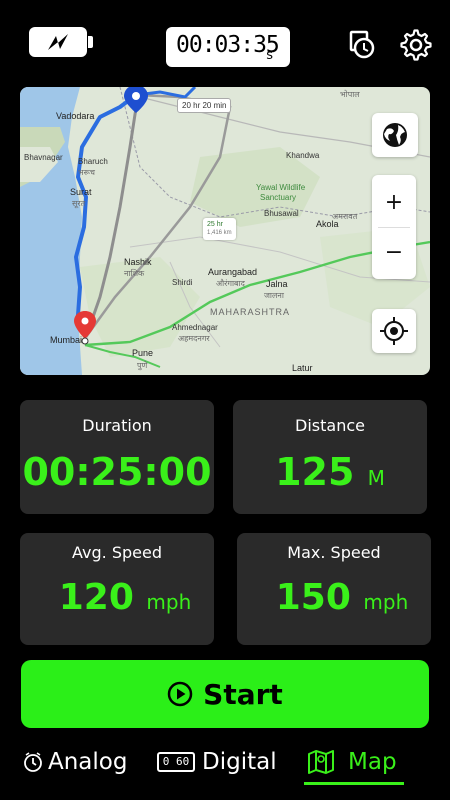  I want to click on trip-timer: 00:03:35 s, so click(228, 47).